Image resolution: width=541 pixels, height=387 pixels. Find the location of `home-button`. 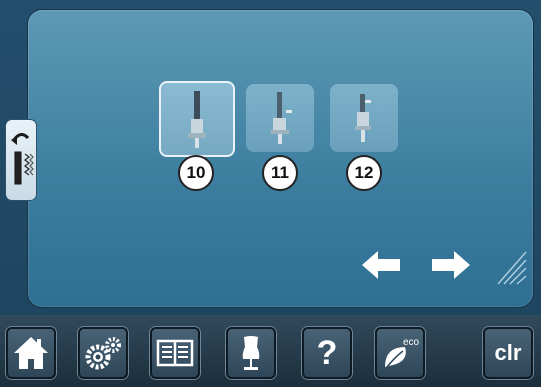

home-button is located at coordinates (31, 353).